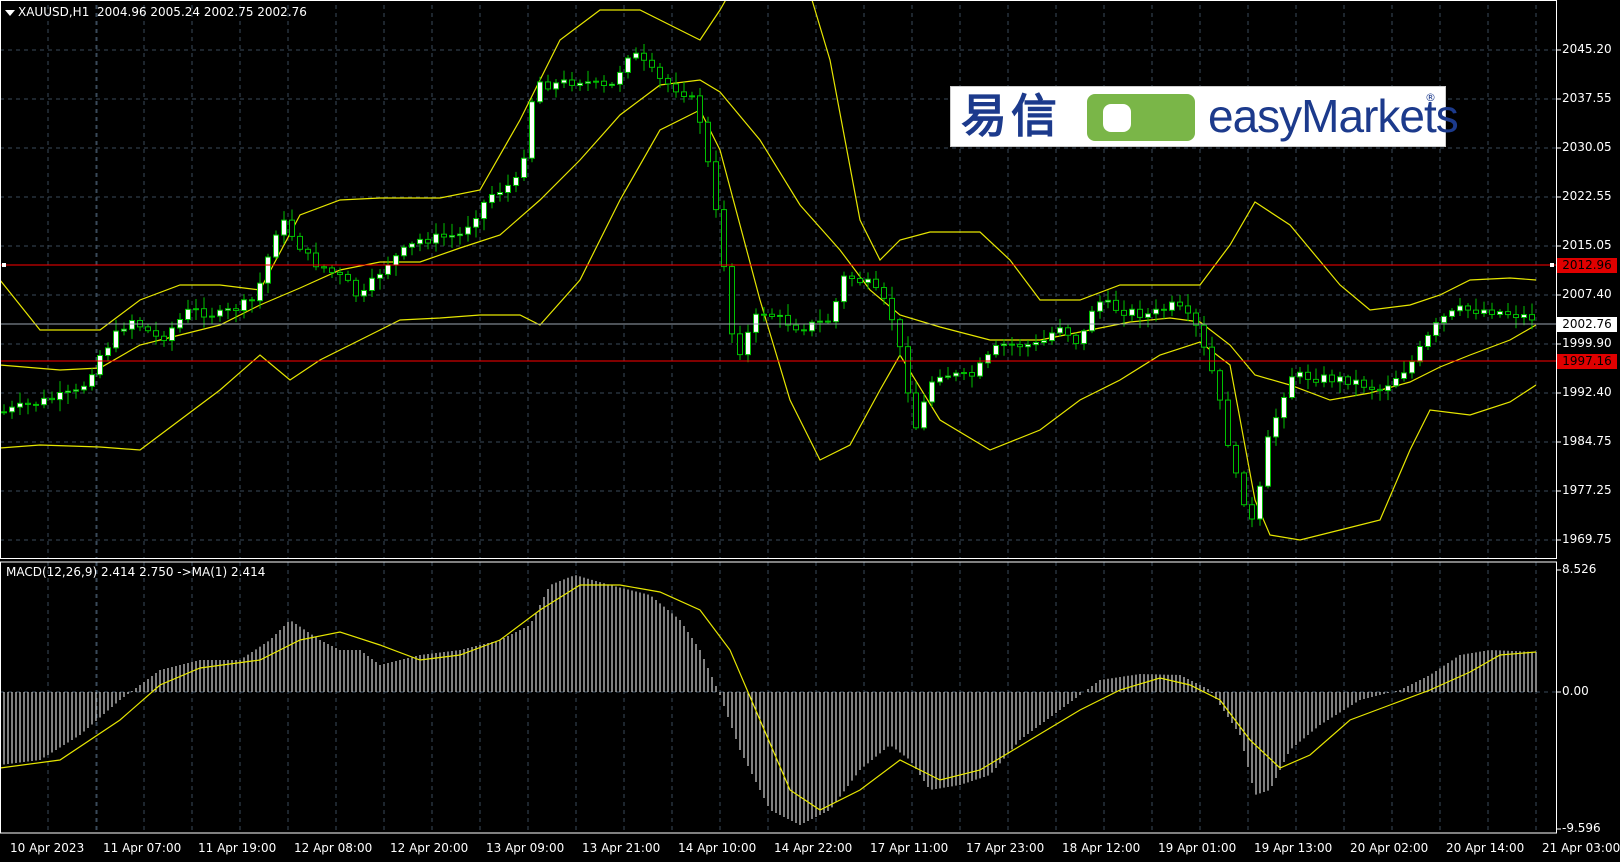 The height and width of the screenshot is (862, 1620). I want to click on logo-registered-mark: ®, so click(1430, 97).